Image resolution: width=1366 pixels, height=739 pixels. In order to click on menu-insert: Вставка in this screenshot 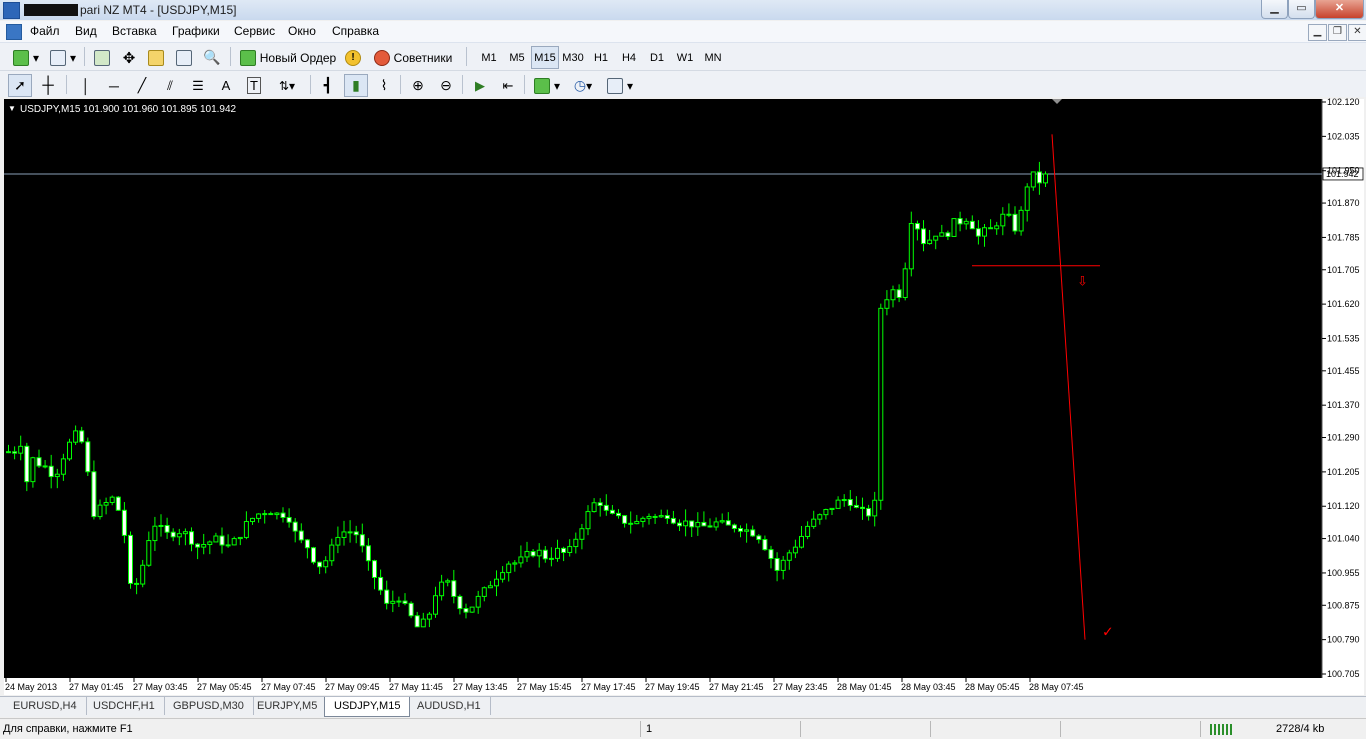, I will do `click(134, 31)`.